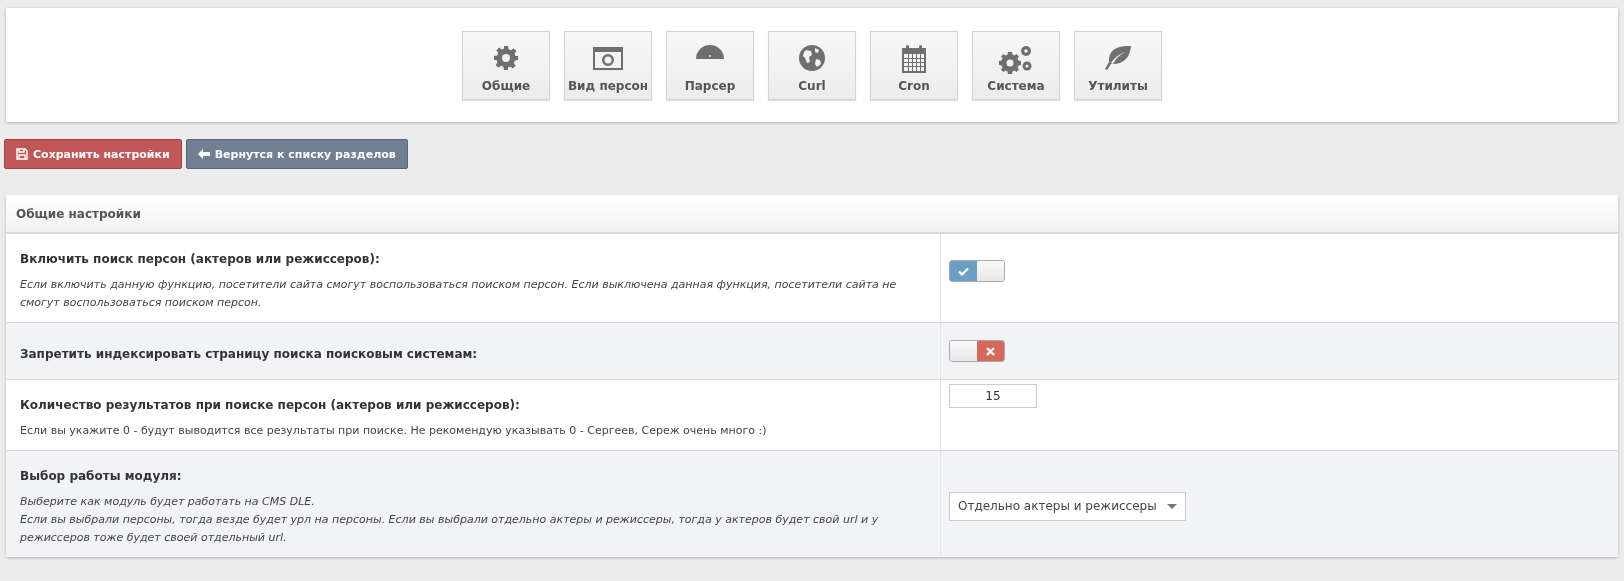 The height and width of the screenshot is (581, 1624). Describe the element at coordinates (608, 65) in the screenshot. I see `nav-button: Вид персон` at that location.